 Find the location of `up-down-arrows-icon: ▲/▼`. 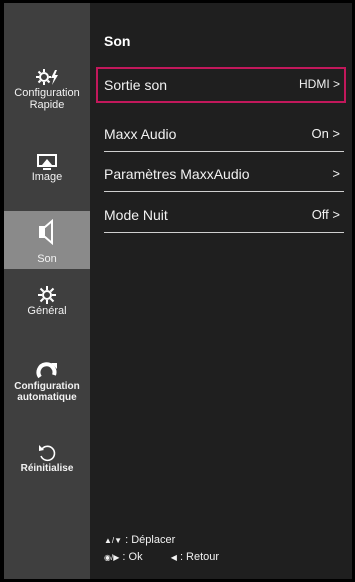

up-down-arrows-icon: ▲/▼ is located at coordinates (113, 540).